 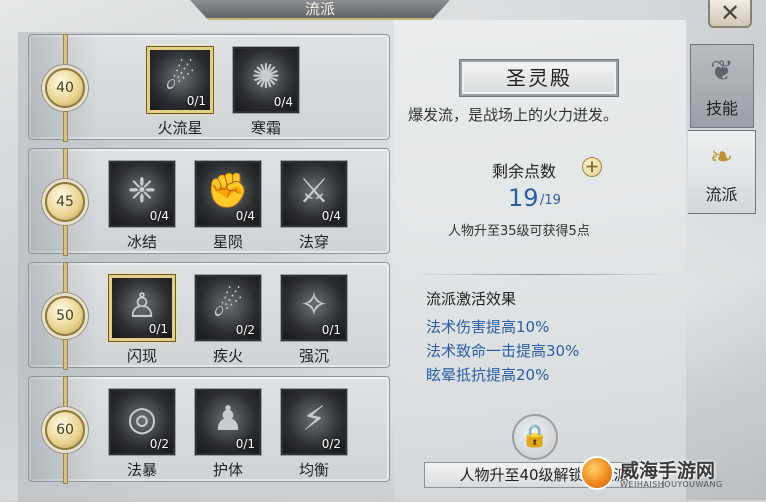 I want to click on close-icon: ✕, so click(x=730, y=13).